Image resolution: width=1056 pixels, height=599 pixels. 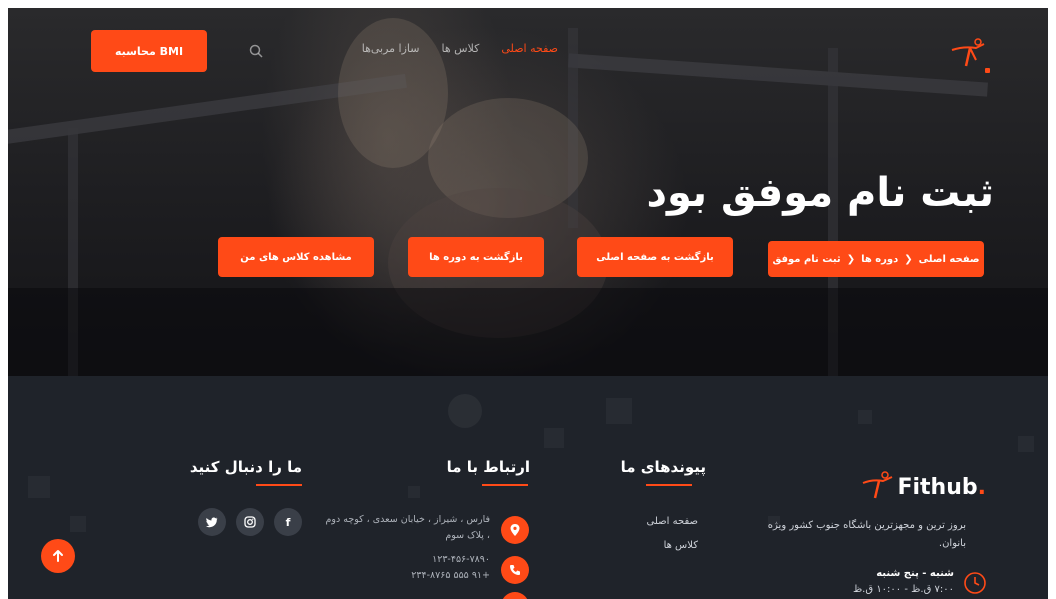 What do you see at coordinates (245, 467) in the screenshot?
I see `follow-title: ما را دنبال کنید` at bounding box center [245, 467].